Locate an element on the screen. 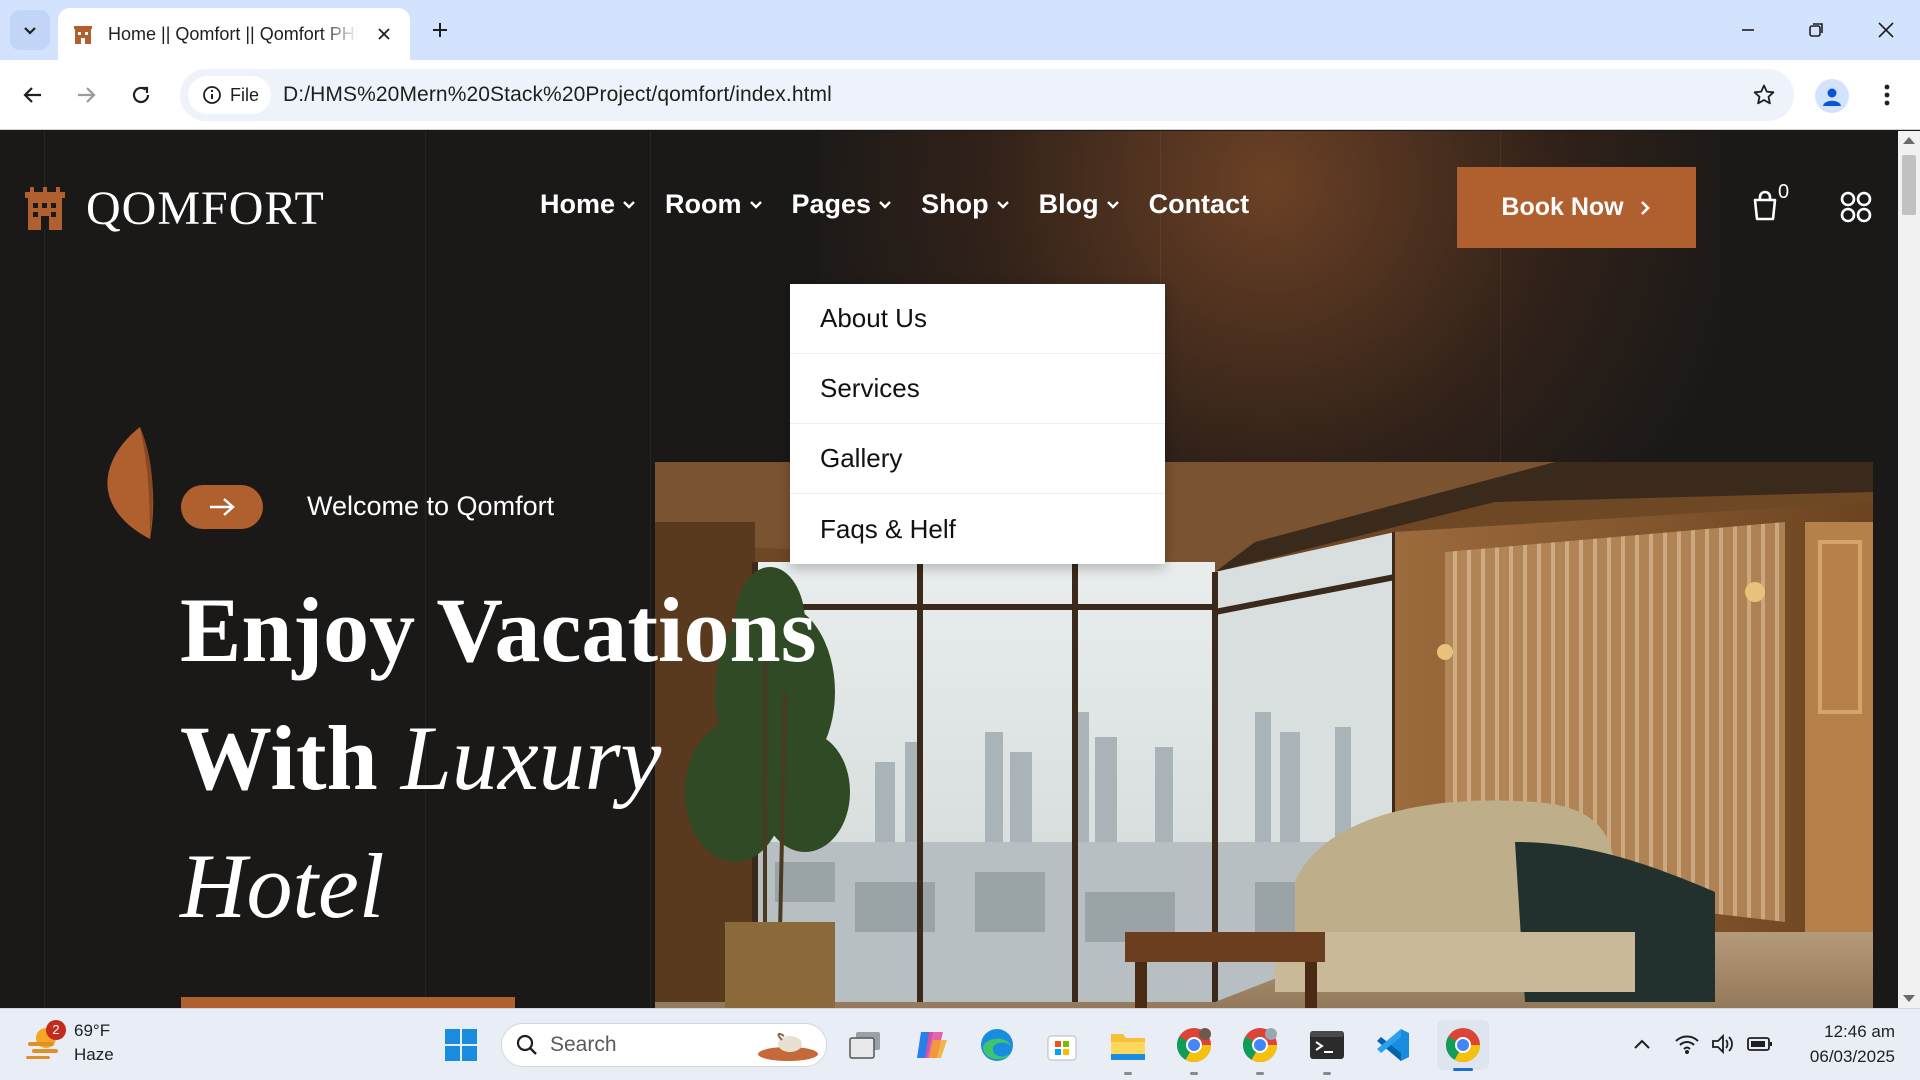 The width and height of the screenshot is (1920, 1080). nav-item-home: Home is located at coordinates (588, 204).